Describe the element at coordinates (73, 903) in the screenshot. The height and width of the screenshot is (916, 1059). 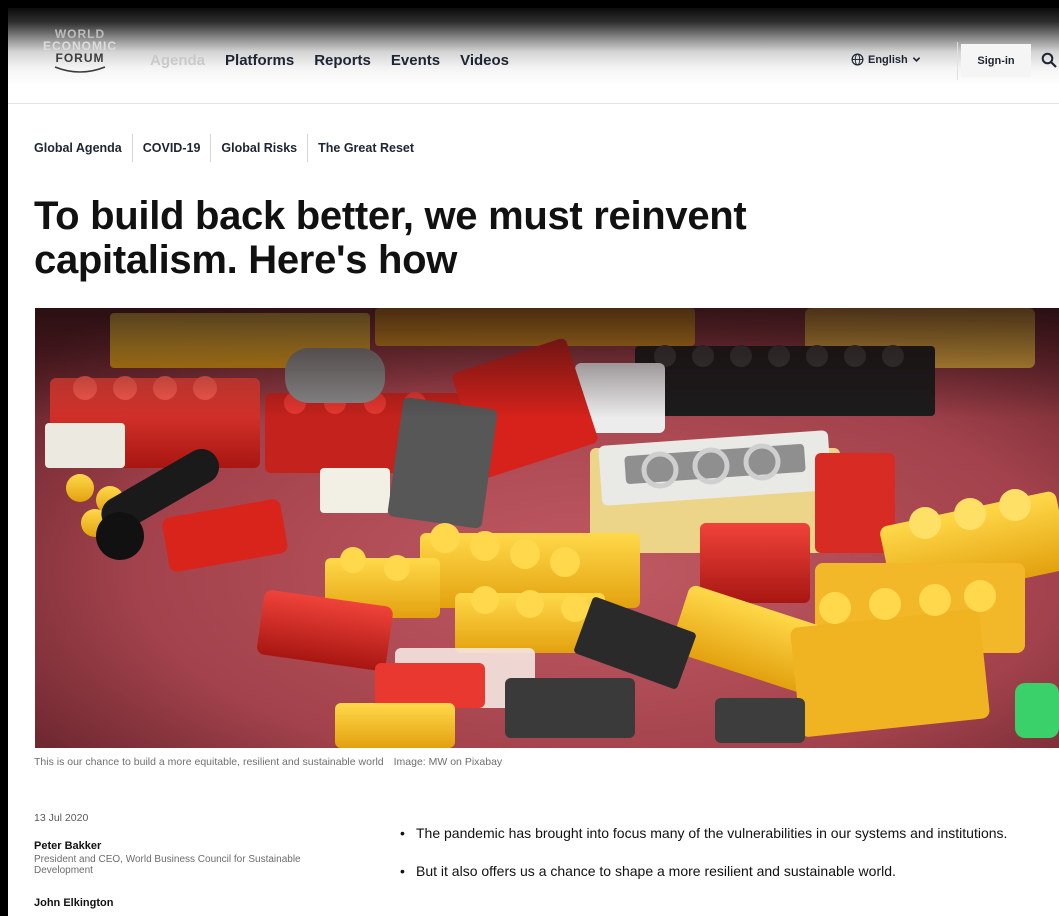
I see `author-name: John Elkington` at that location.